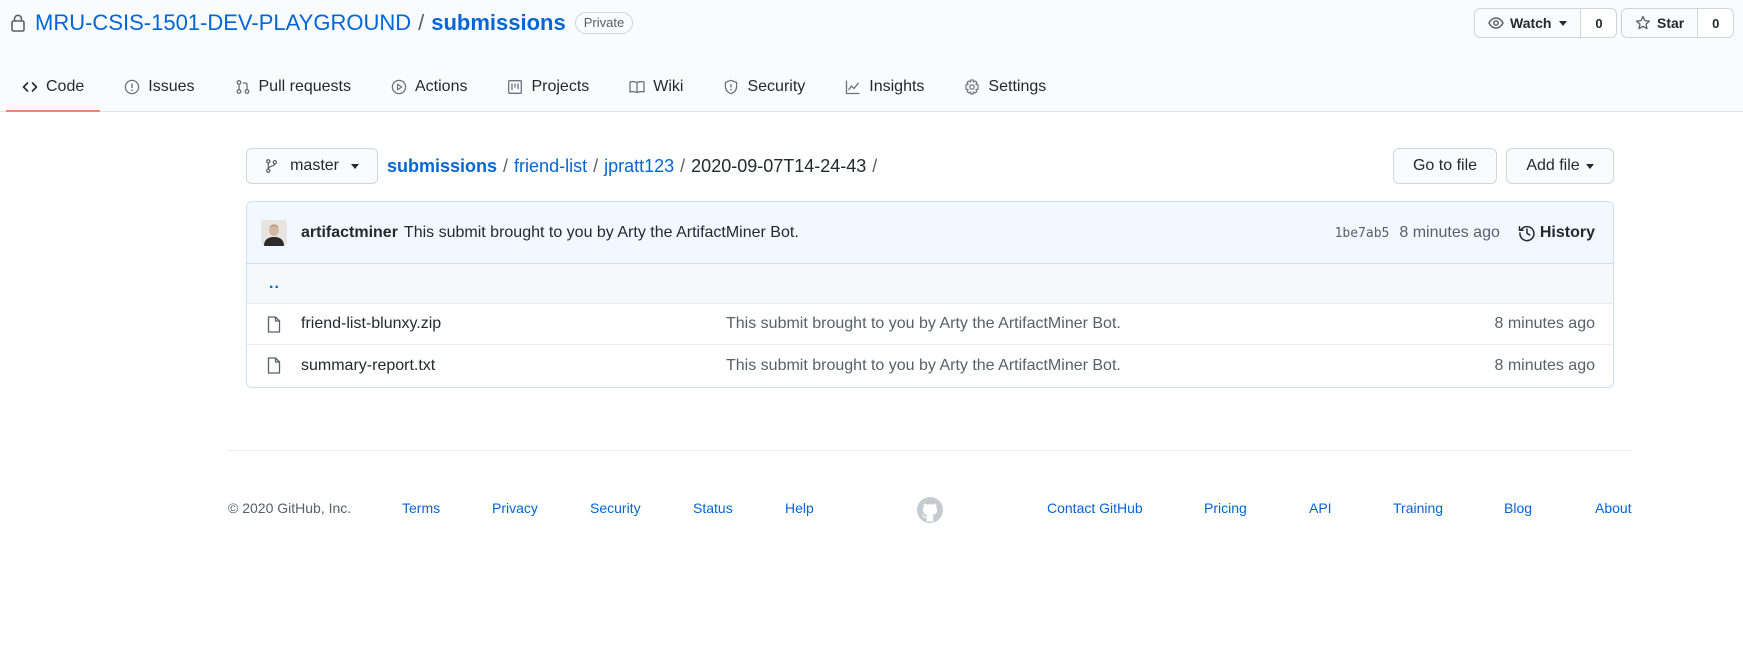 This screenshot has height=667, width=1743. I want to click on tab-label: Actions, so click(441, 86).